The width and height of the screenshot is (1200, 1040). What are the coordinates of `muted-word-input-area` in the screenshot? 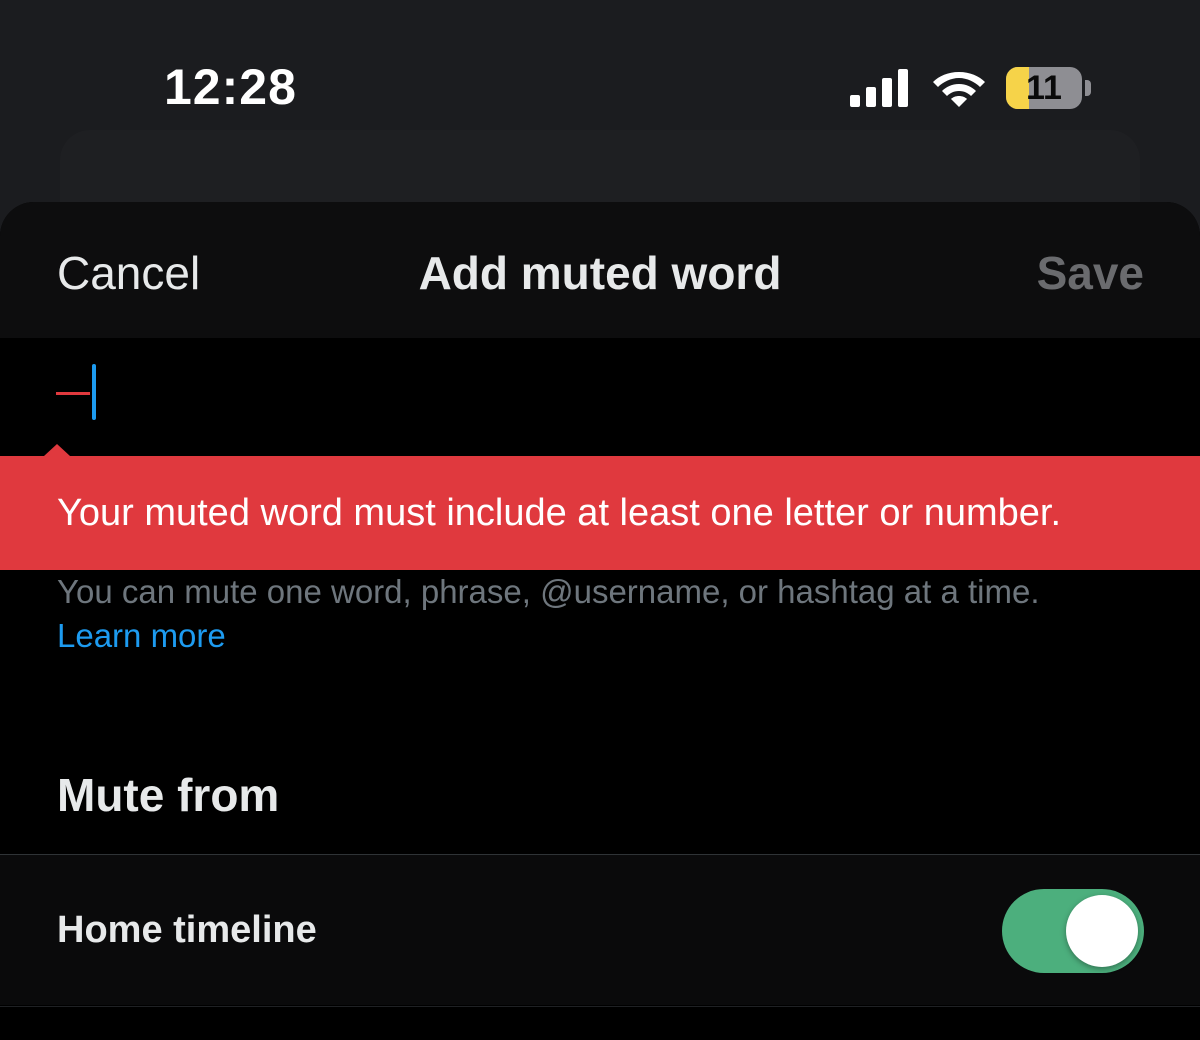 It's located at (600, 397).